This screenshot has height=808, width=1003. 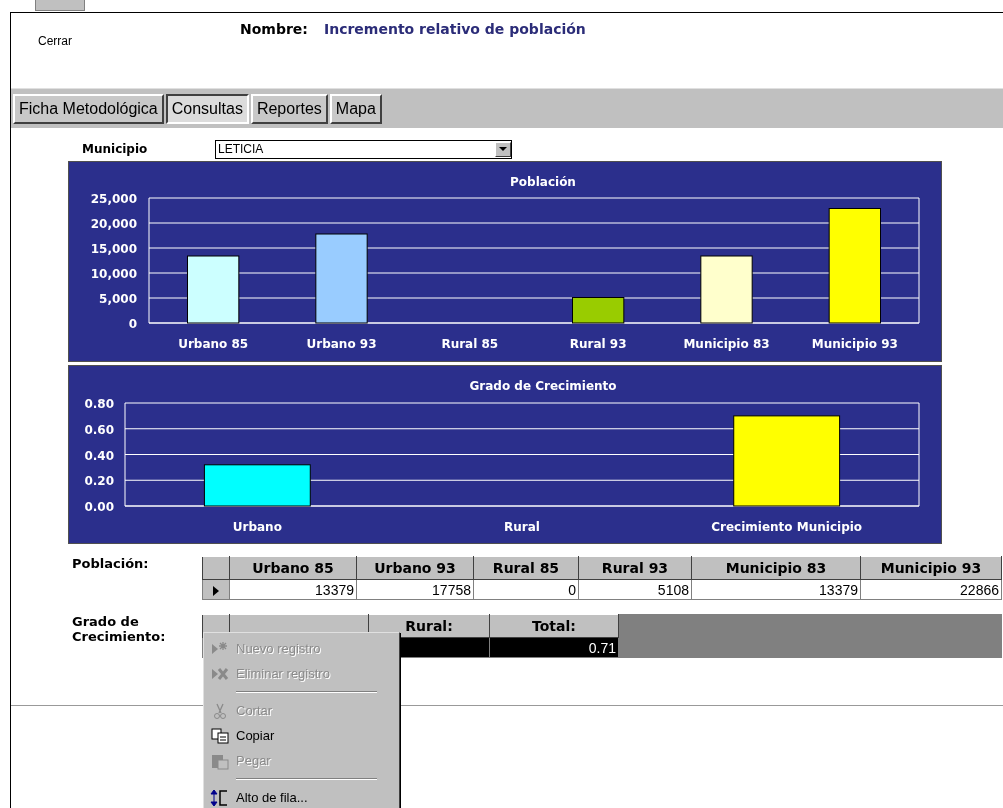 What do you see at coordinates (99, 404) in the screenshot?
I see `tick-label: 0.80` at bounding box center [99, 404].